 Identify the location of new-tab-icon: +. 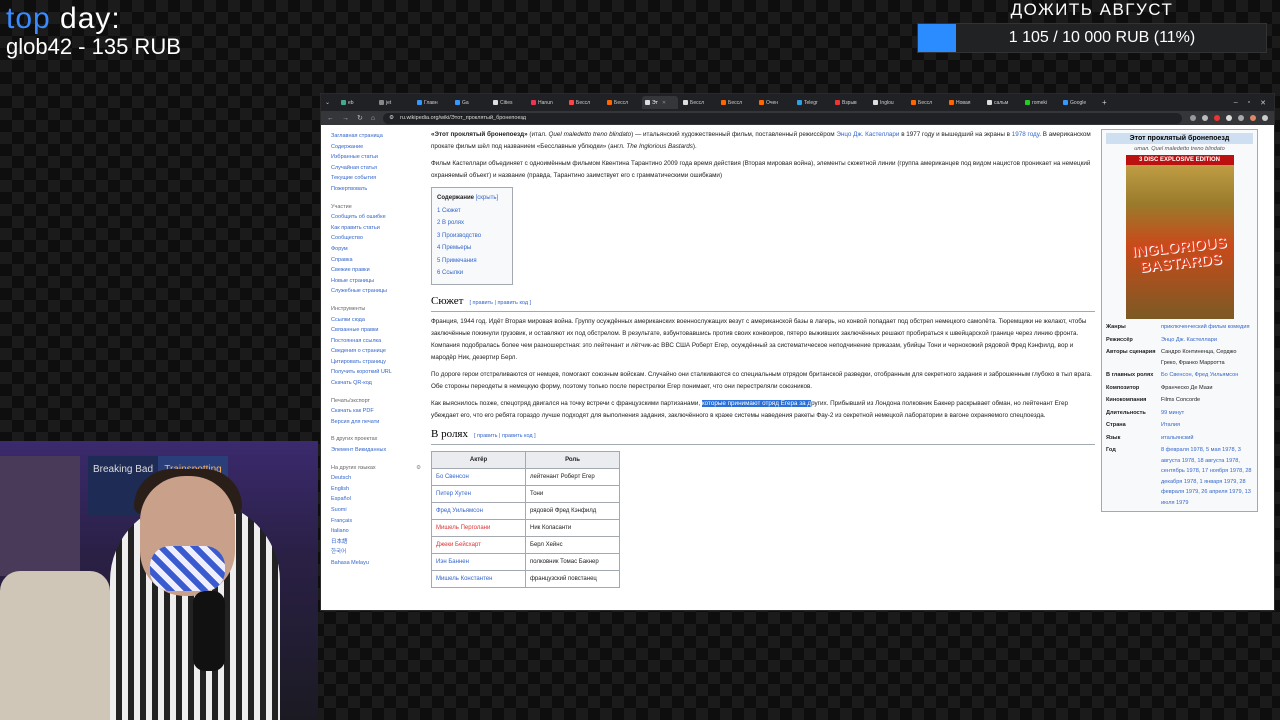
(1104, 102).